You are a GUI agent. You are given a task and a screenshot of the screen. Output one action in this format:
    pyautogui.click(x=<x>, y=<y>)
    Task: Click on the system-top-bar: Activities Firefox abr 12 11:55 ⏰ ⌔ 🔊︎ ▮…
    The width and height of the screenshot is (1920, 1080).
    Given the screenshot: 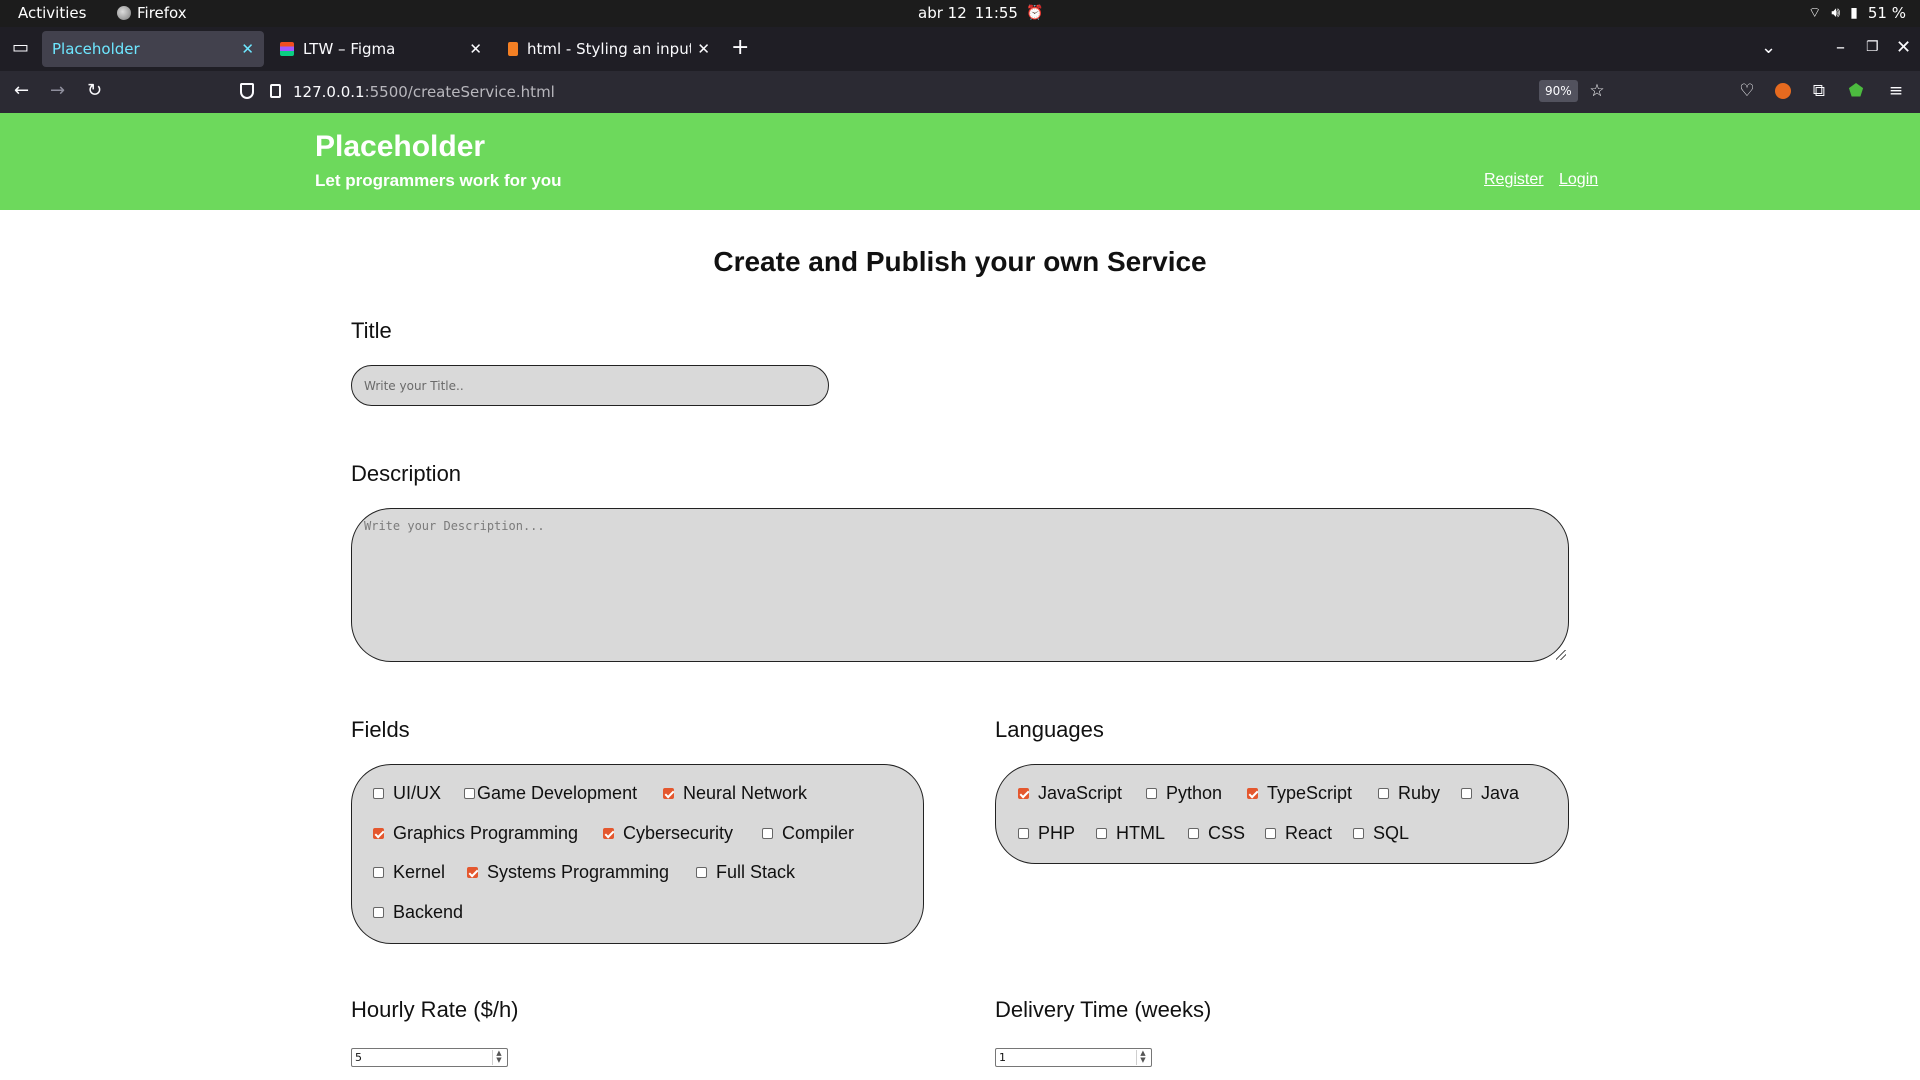 What is the action you would take?
    pyautogui.click(x=960, y=13)
    